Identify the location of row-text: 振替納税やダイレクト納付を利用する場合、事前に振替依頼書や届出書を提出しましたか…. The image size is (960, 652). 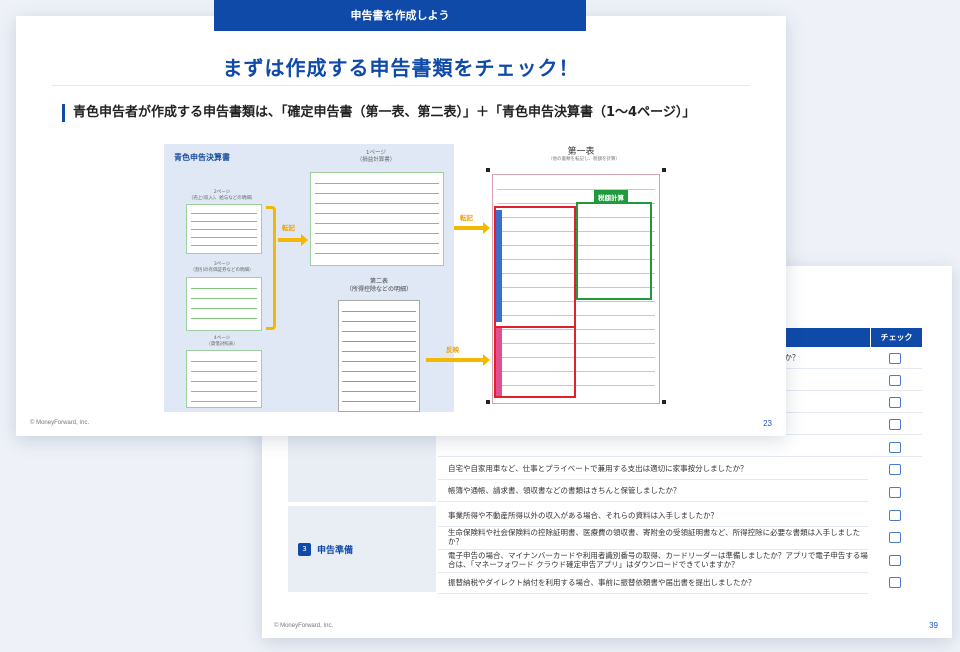
(602, 582).